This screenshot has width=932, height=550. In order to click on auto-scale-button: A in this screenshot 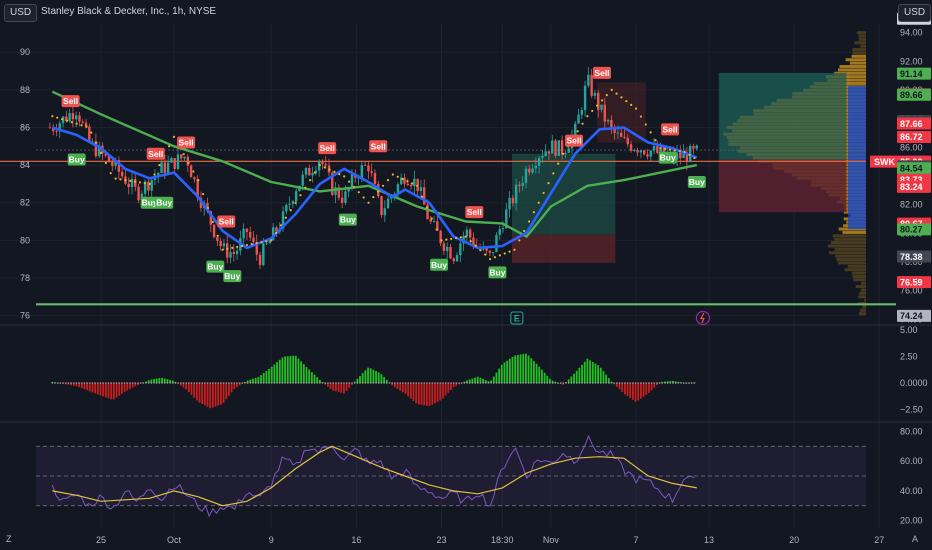, I will do `click(915, 539)`.